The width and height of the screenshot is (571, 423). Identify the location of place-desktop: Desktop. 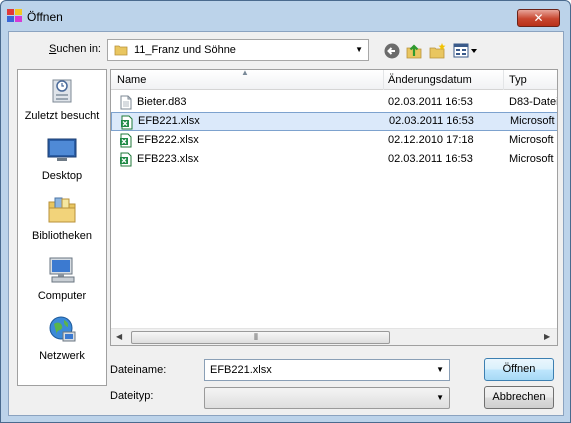
(62, 163).